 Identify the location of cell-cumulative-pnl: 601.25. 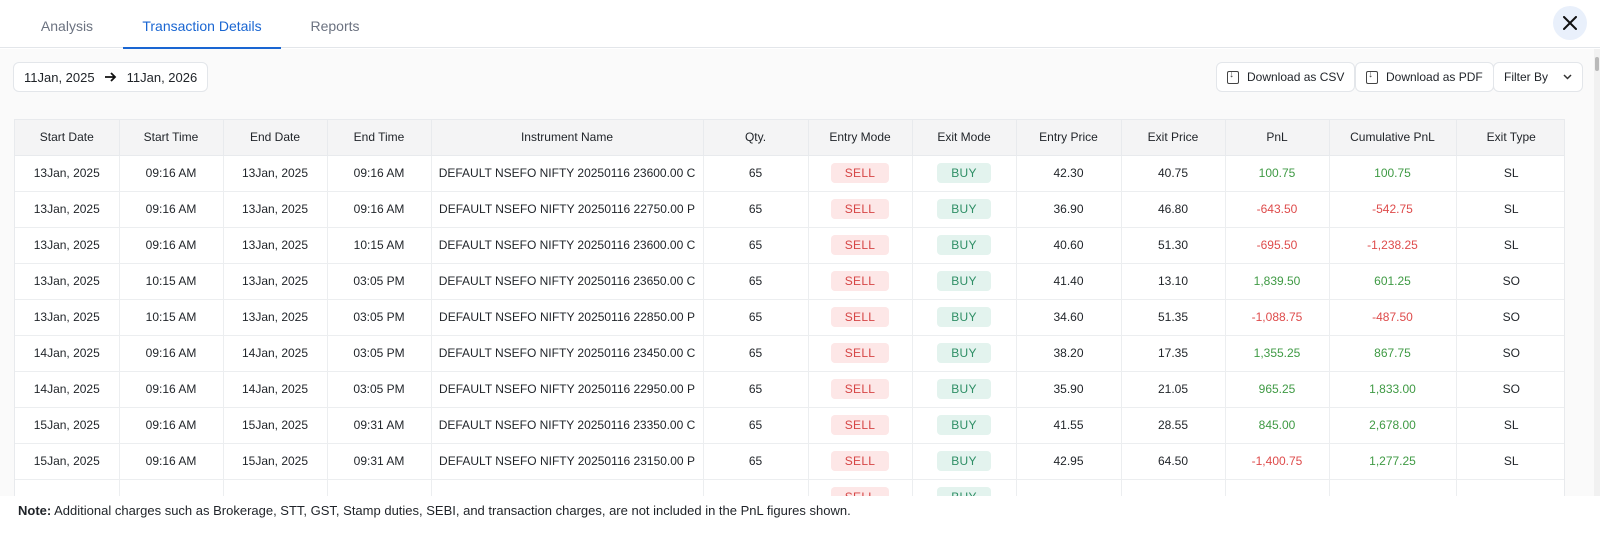
(1393, 281).